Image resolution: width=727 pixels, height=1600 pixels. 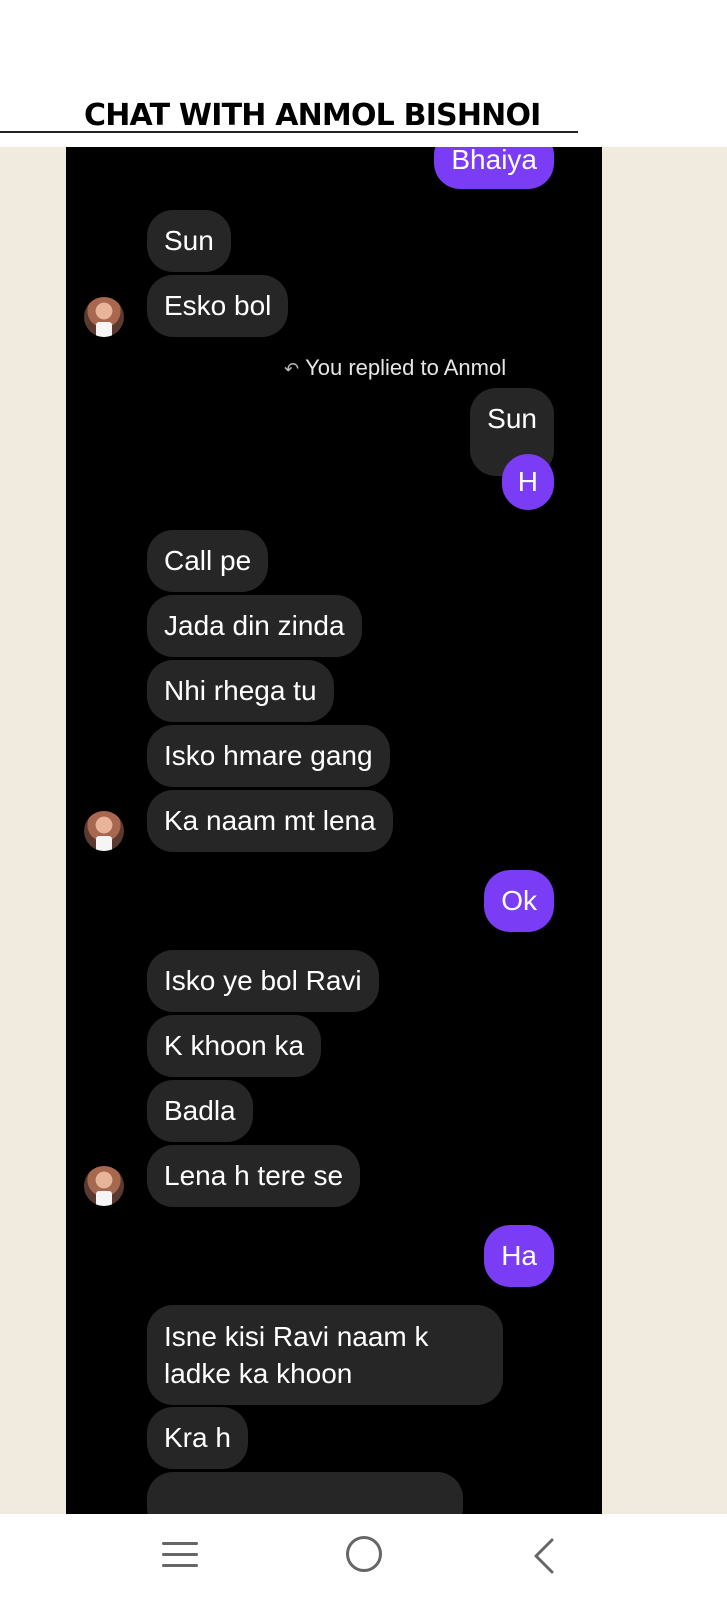 What do you see at coordinates (312, 115) in the screenshot?
I see `page-title: CHAT WITH ANMOL BISHNOI` at bounding box center [312, 115].